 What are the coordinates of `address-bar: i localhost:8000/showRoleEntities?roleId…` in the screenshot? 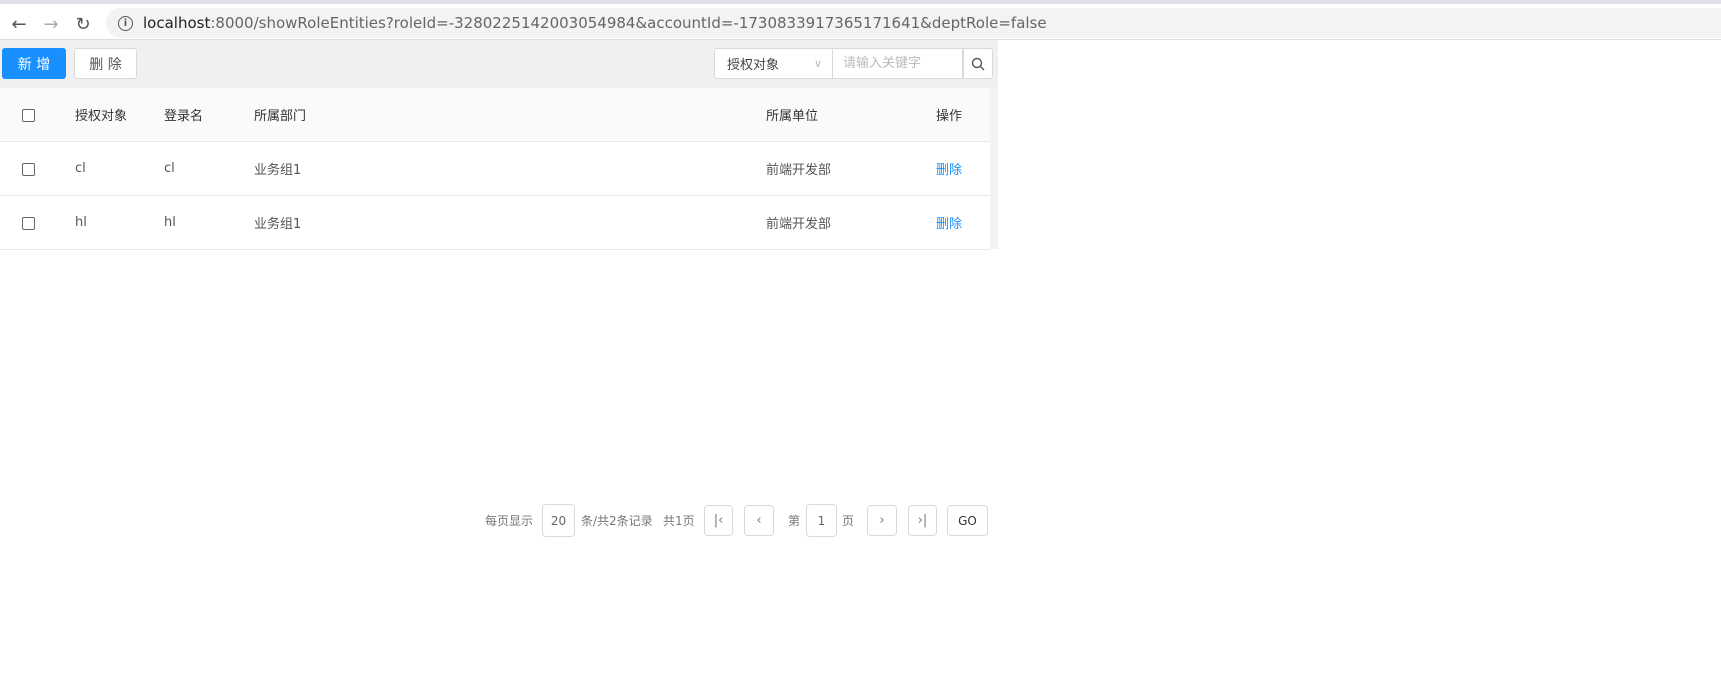 It's located at (913, 23).